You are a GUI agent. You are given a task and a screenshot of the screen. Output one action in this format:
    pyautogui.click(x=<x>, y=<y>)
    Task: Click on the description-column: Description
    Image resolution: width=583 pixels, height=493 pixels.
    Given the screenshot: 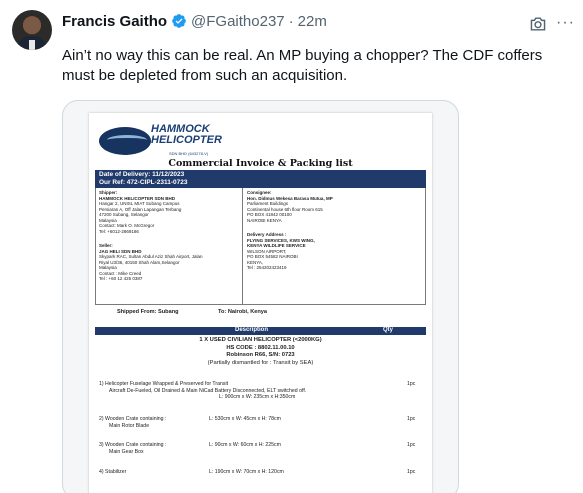 What is the action you would take?
    pyautogui.click(x=252, y=330)
    